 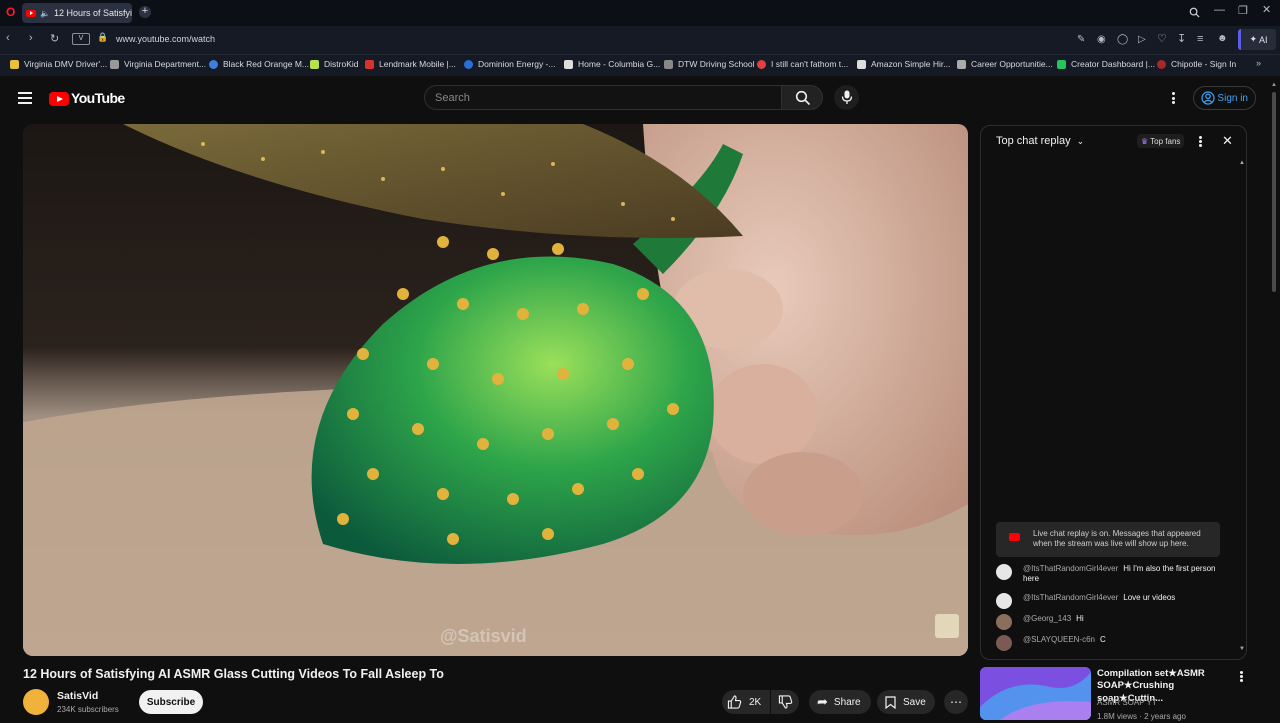 I want to click on new-tab-button: +, so click(x=145, y=12).